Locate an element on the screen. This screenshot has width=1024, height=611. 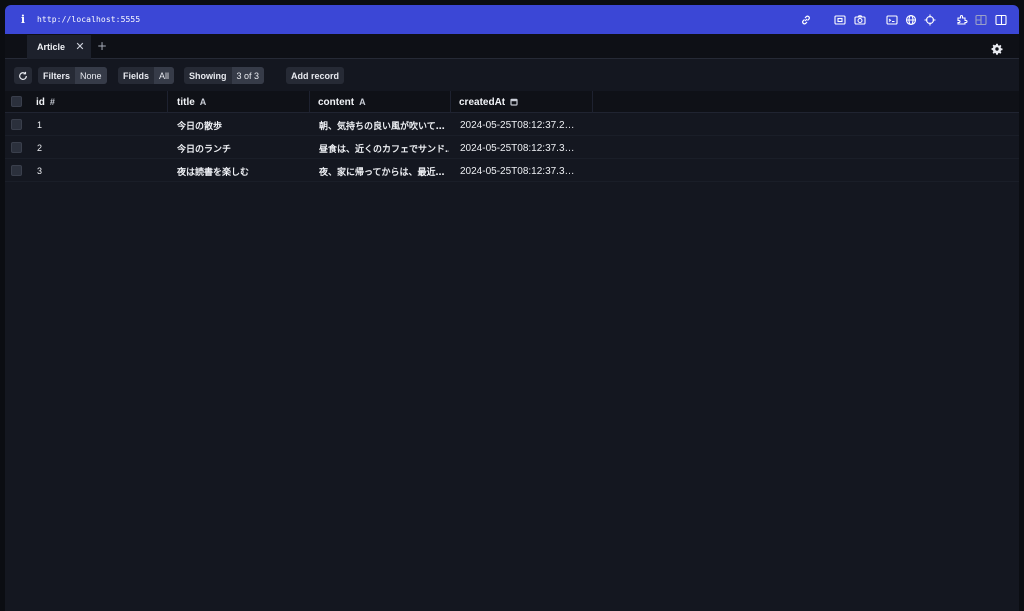
filters-label: Filters is located at coordinates (57, 75).